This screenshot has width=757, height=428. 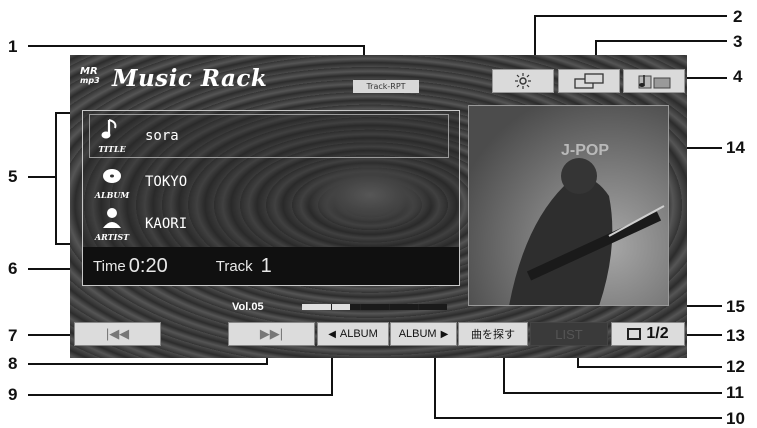 What do you see at coordinates (386, 86) in the screenshot?
I see `track-repeat-indicator: Track-RPT` at bounding box center [386, 86].